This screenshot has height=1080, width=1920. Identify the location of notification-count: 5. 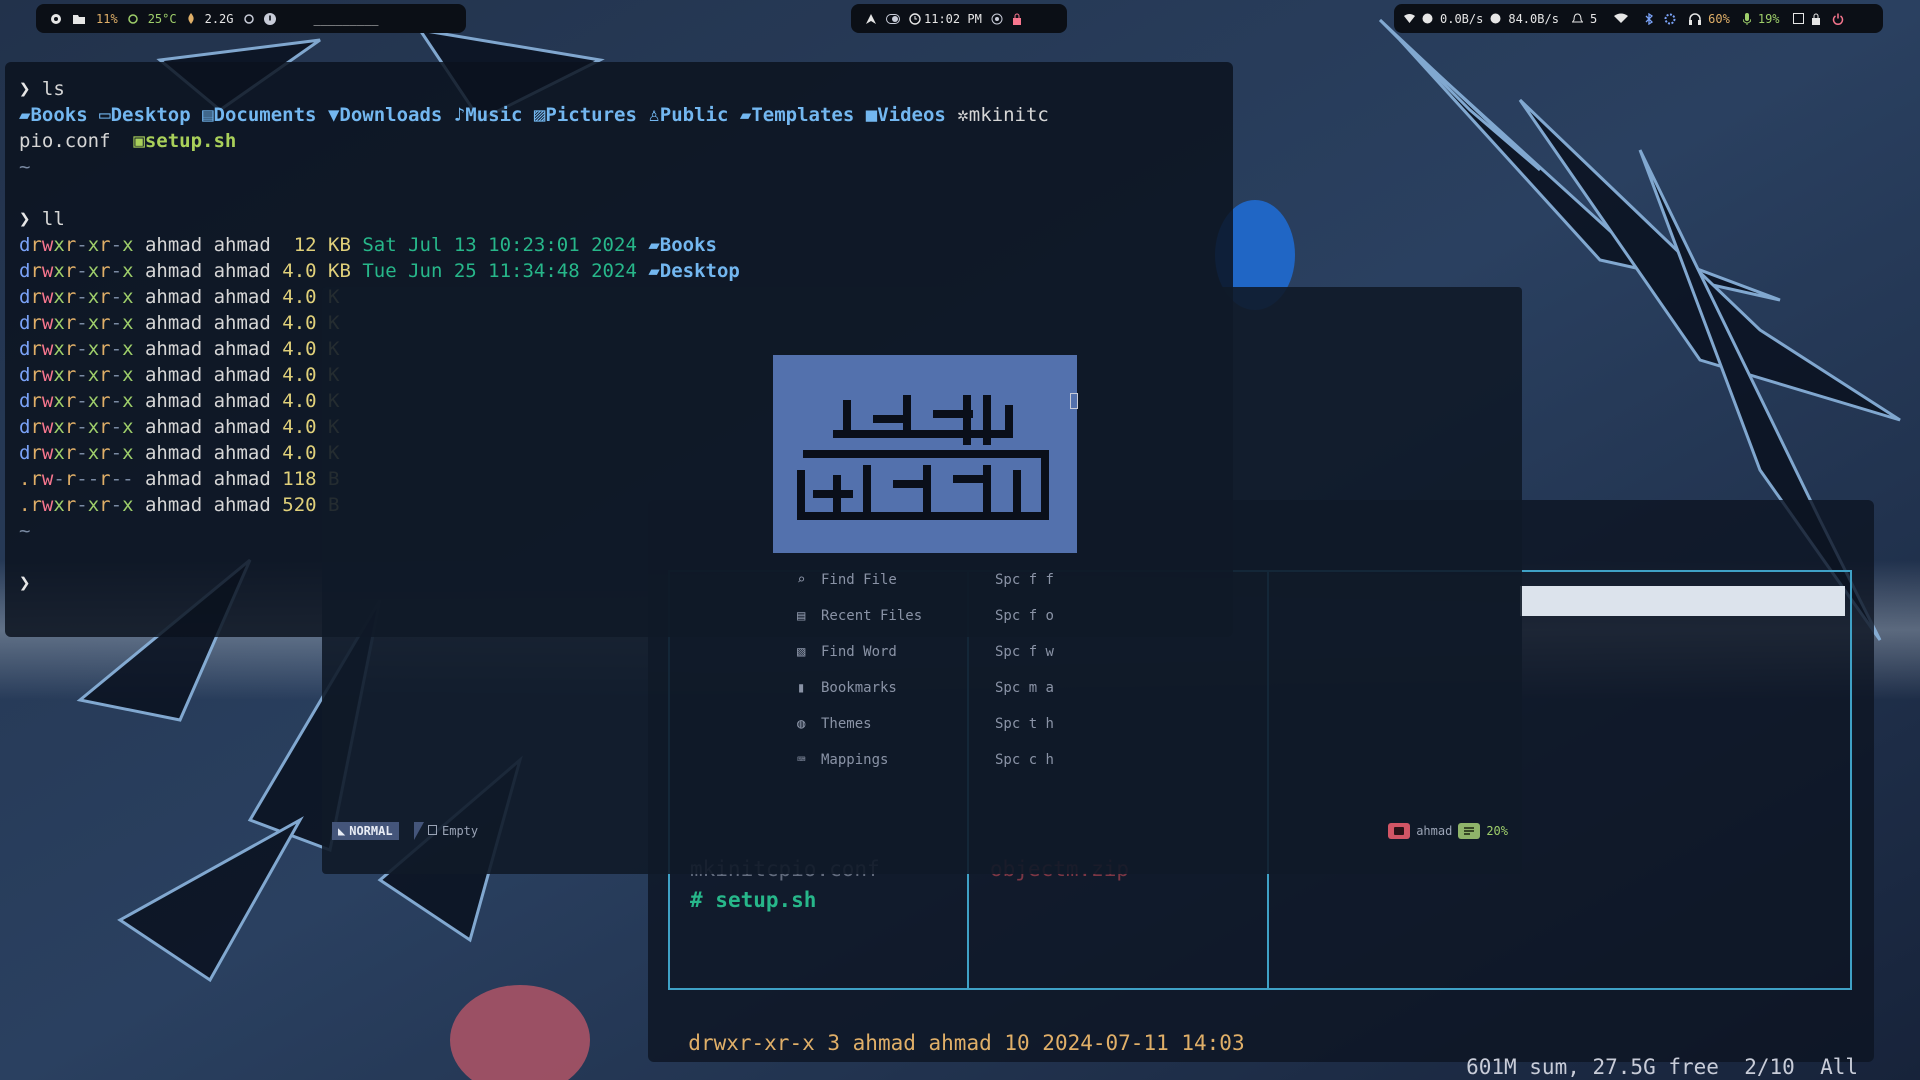
(1593, 19).